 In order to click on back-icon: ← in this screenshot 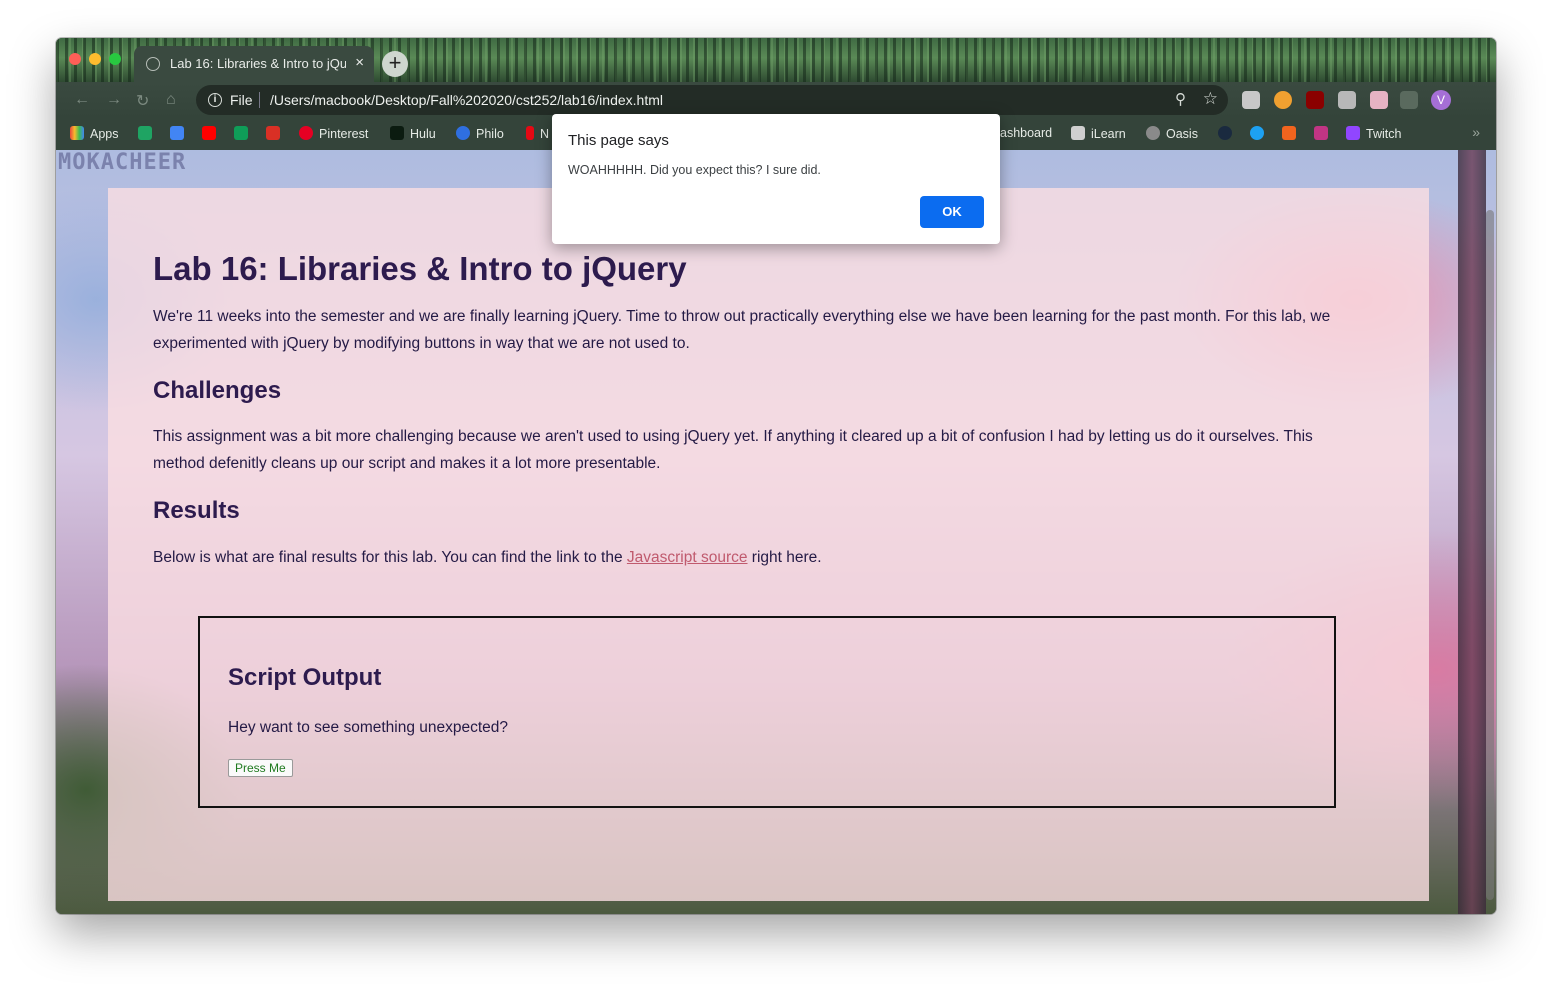, I will do `click(82, 100)`.